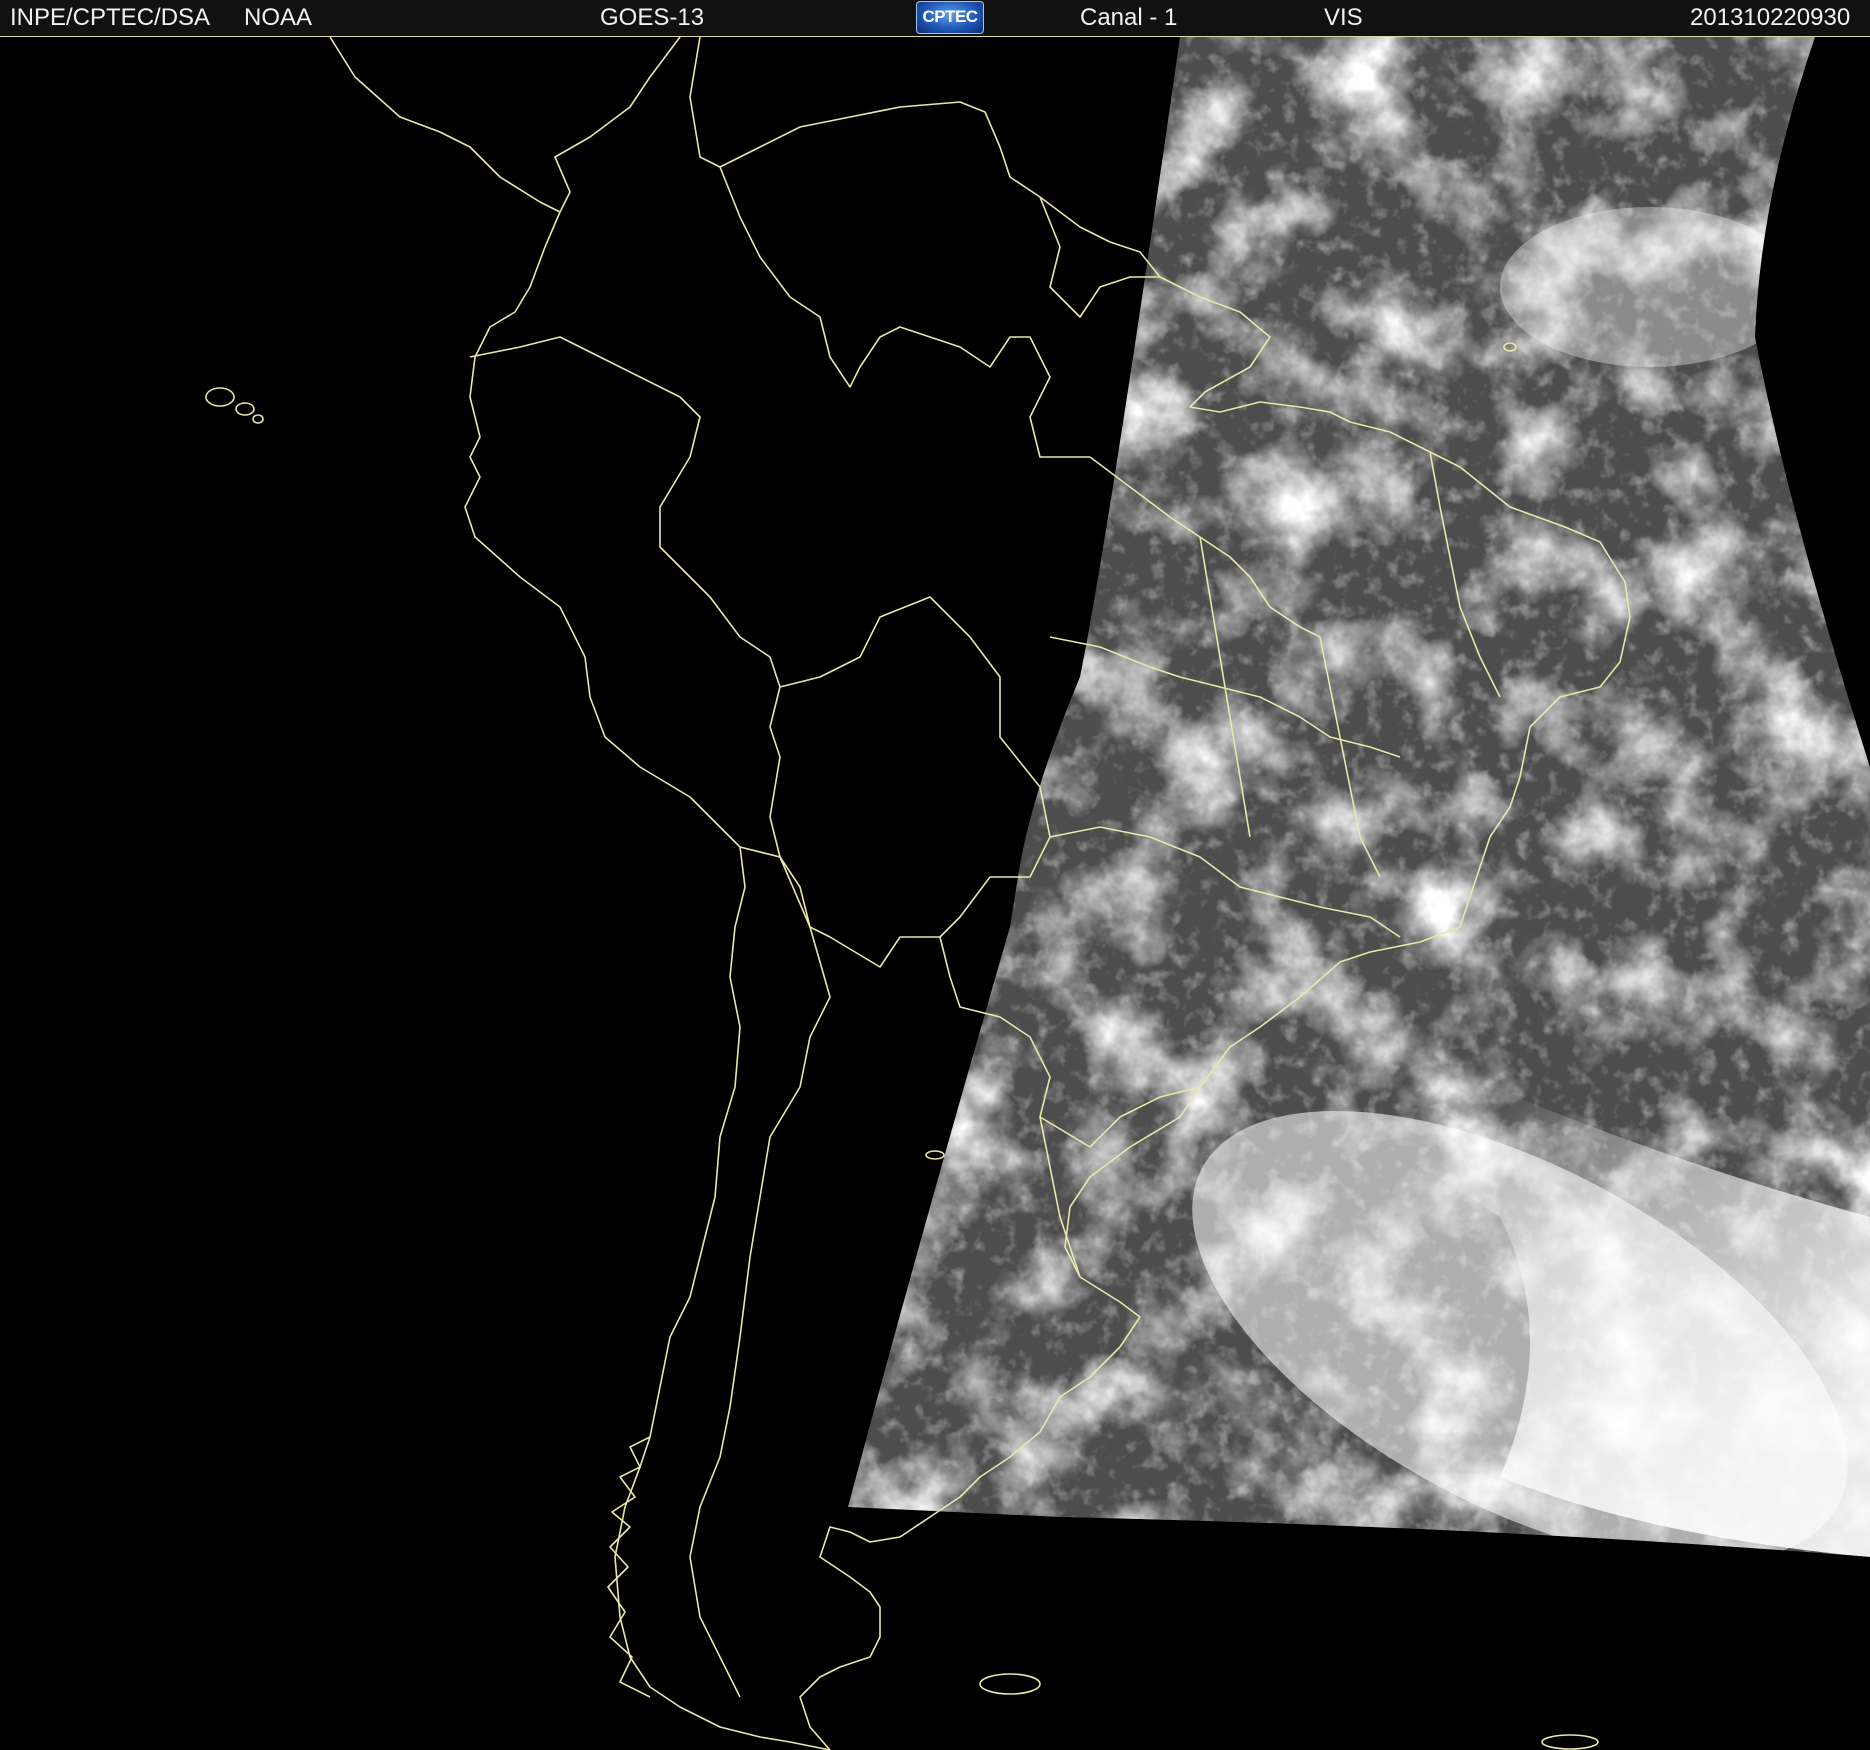 The width and height of the screenshot is (1870, 1750). What do you see at coordinates (652, 17) in the screenshot?
I see `satellite-label: GOES-13` at bounding box center [652, 17].